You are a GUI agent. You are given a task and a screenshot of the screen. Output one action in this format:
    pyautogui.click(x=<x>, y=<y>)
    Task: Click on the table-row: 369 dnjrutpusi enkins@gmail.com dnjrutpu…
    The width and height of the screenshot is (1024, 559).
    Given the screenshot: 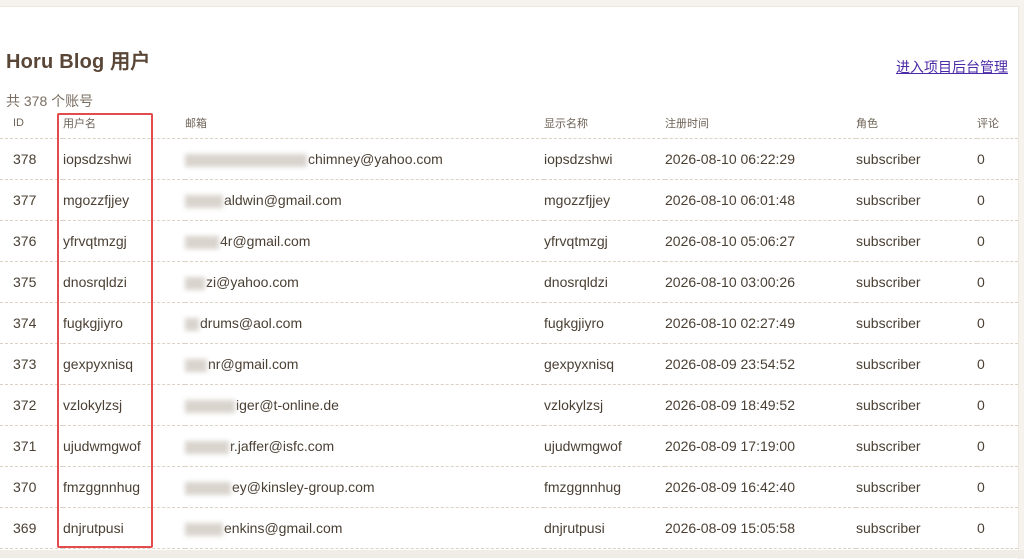 What is the action you would take?
    pyautogui.click(x=509, y=528)
    